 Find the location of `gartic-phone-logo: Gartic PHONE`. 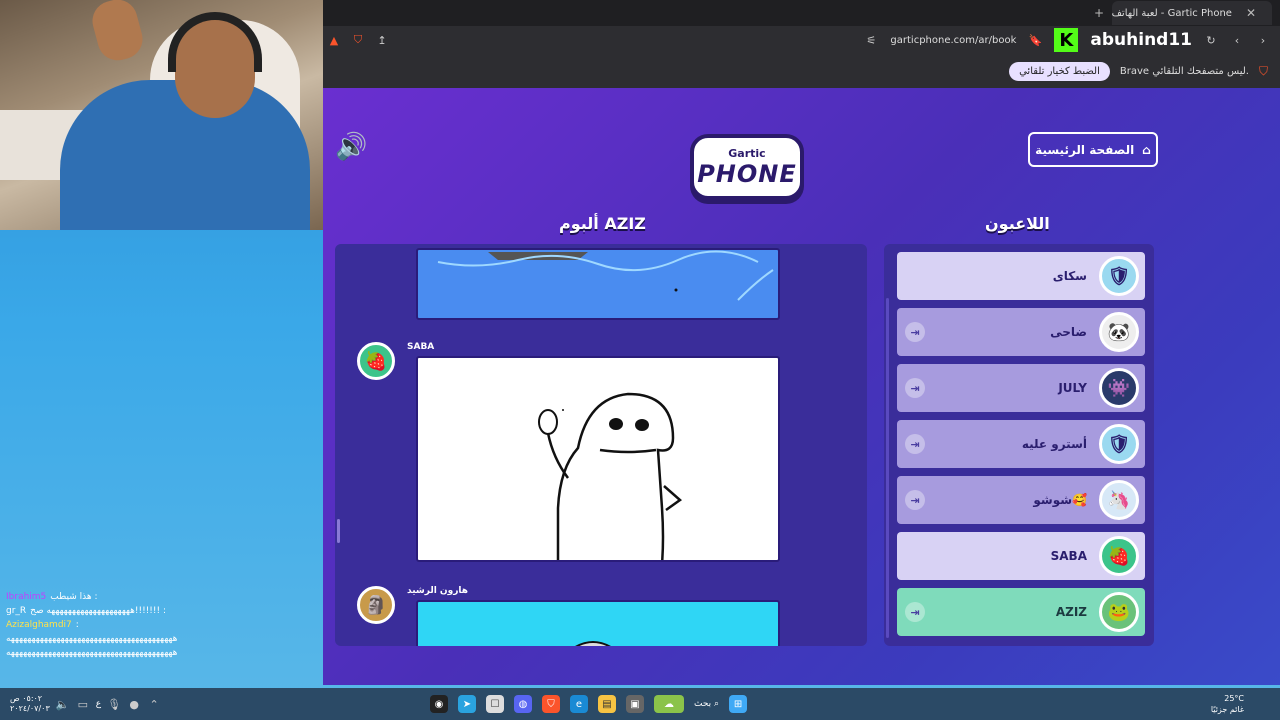

gartic-phone-logo: Gartic PHONE is located at coordinates (747, 167).